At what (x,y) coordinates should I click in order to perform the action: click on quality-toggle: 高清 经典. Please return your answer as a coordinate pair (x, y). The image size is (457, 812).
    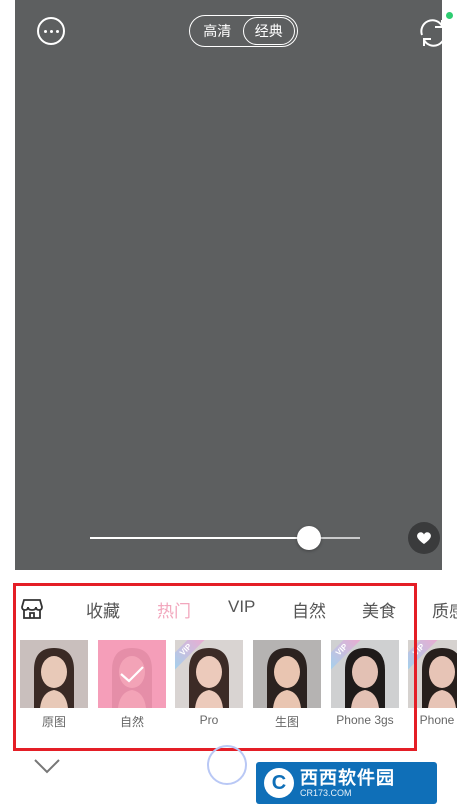
    Looking at the image, I should click on (243, 31).